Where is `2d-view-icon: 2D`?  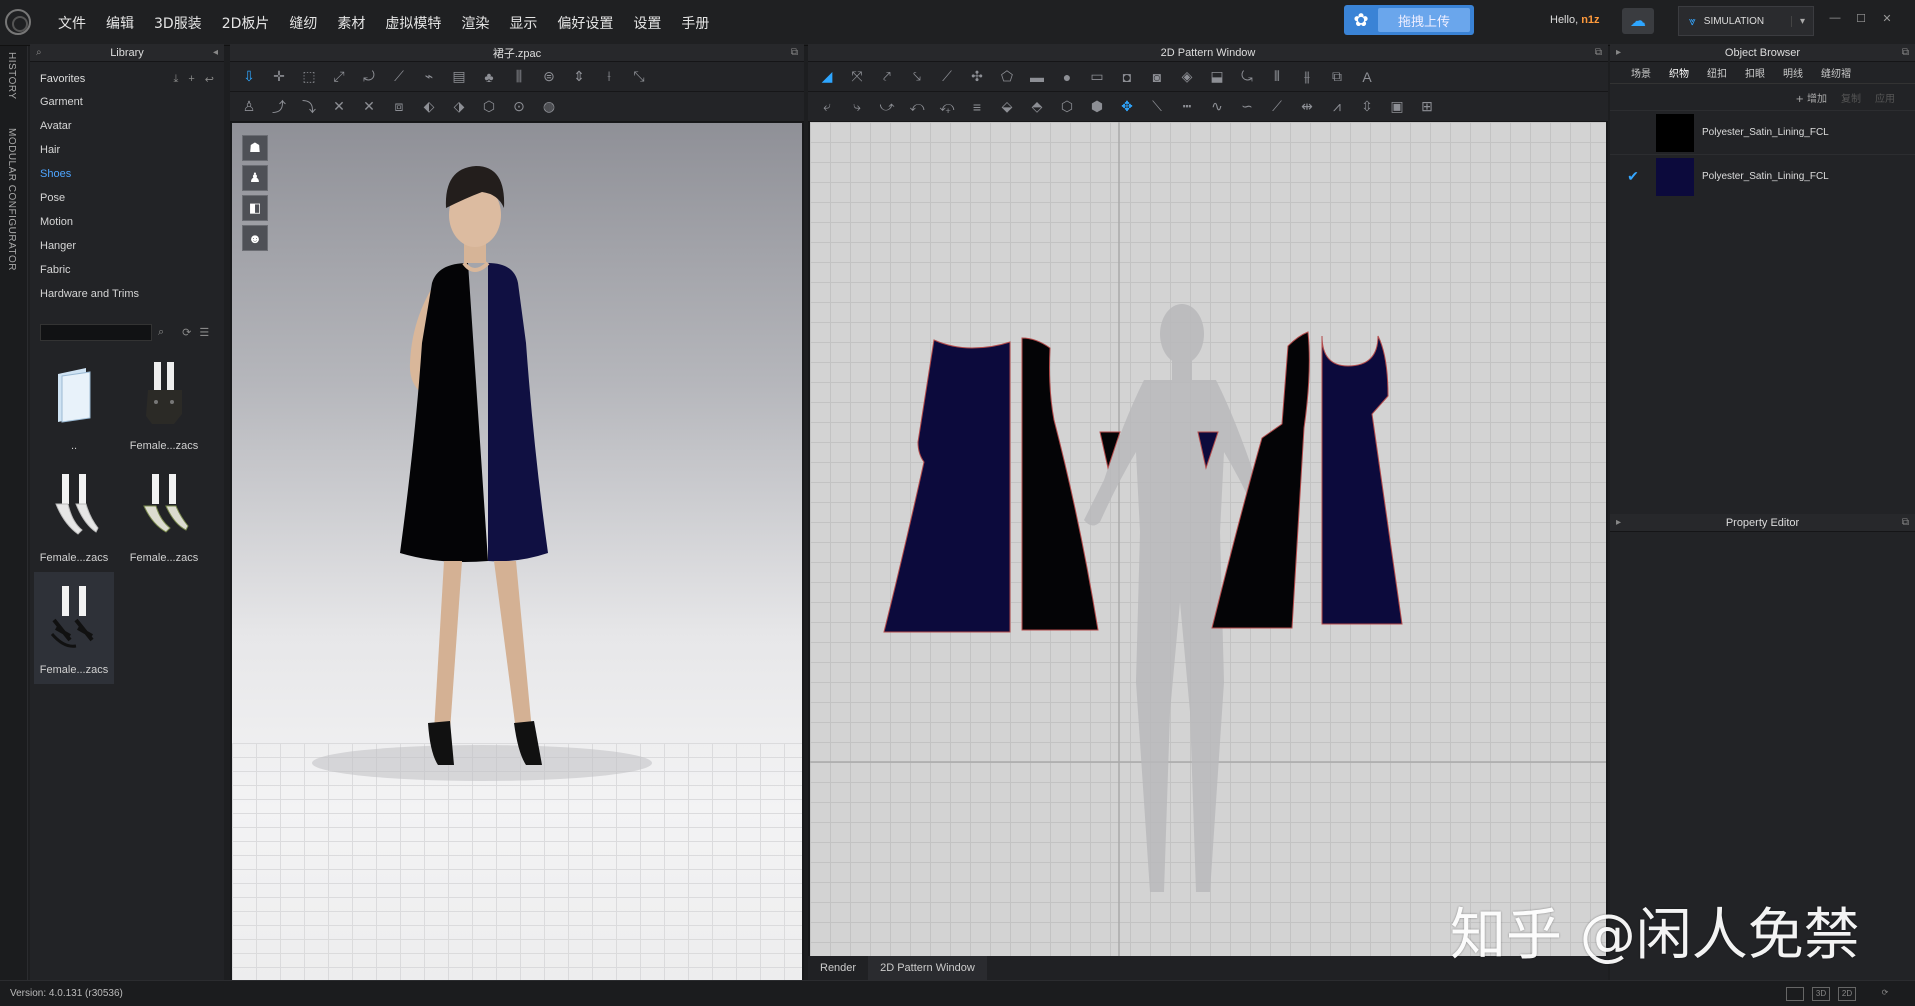 2d-view-icon: 2D is located at coordinates (1847, 994).